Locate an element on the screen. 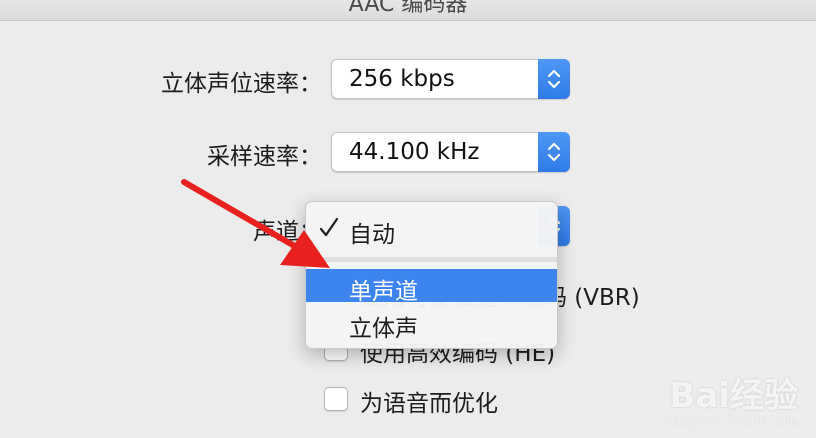 Image resolution: width=816 pixels, height=438 pixels. menu-item-mono-label: 单声道 is located at coordinates (383, 292).